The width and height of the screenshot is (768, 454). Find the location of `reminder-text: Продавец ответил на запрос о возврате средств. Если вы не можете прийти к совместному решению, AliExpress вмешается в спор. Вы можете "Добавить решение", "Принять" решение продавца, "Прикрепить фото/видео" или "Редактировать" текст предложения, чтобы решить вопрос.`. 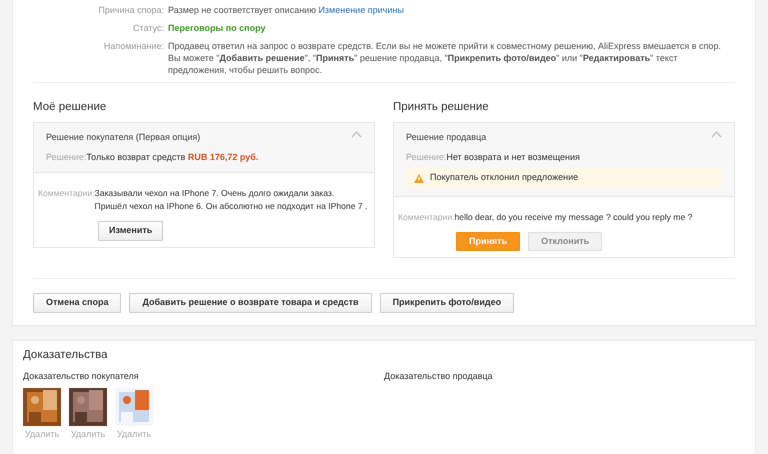

reminder-text: Продавец ответил на запрос о возврате средств. Если вы не можете прийти к совместному решению, AliExpress вмешается в спор. Вы можете "Добавить решение", "Принять" решение продавца, "Прикрепить фото/видео" или "Редактировать" текст предложения, чтобы решить вопрос. is located at coordinates (444, 58).